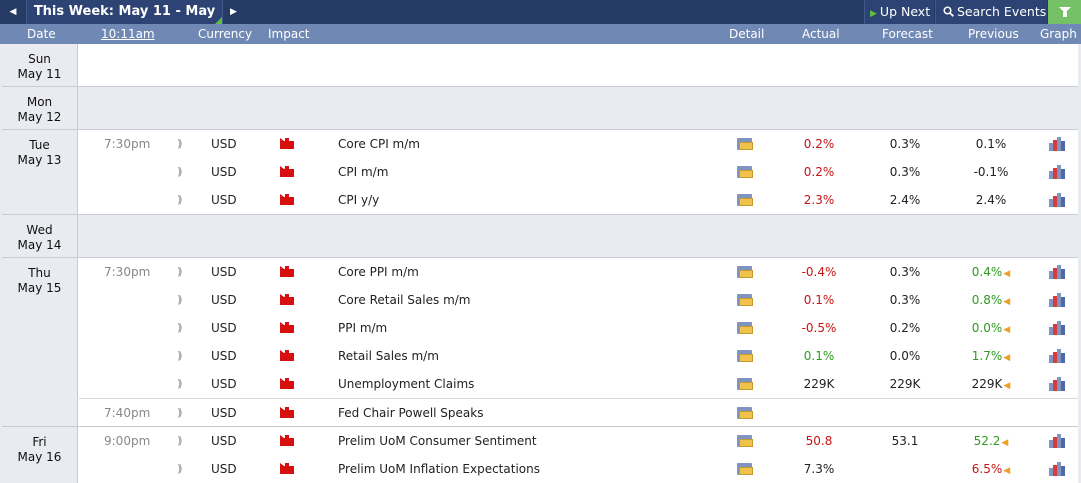  Describe the element at coordinates (362, 328) in the screenshot. I see `event-title: PPI m/m` at that location.